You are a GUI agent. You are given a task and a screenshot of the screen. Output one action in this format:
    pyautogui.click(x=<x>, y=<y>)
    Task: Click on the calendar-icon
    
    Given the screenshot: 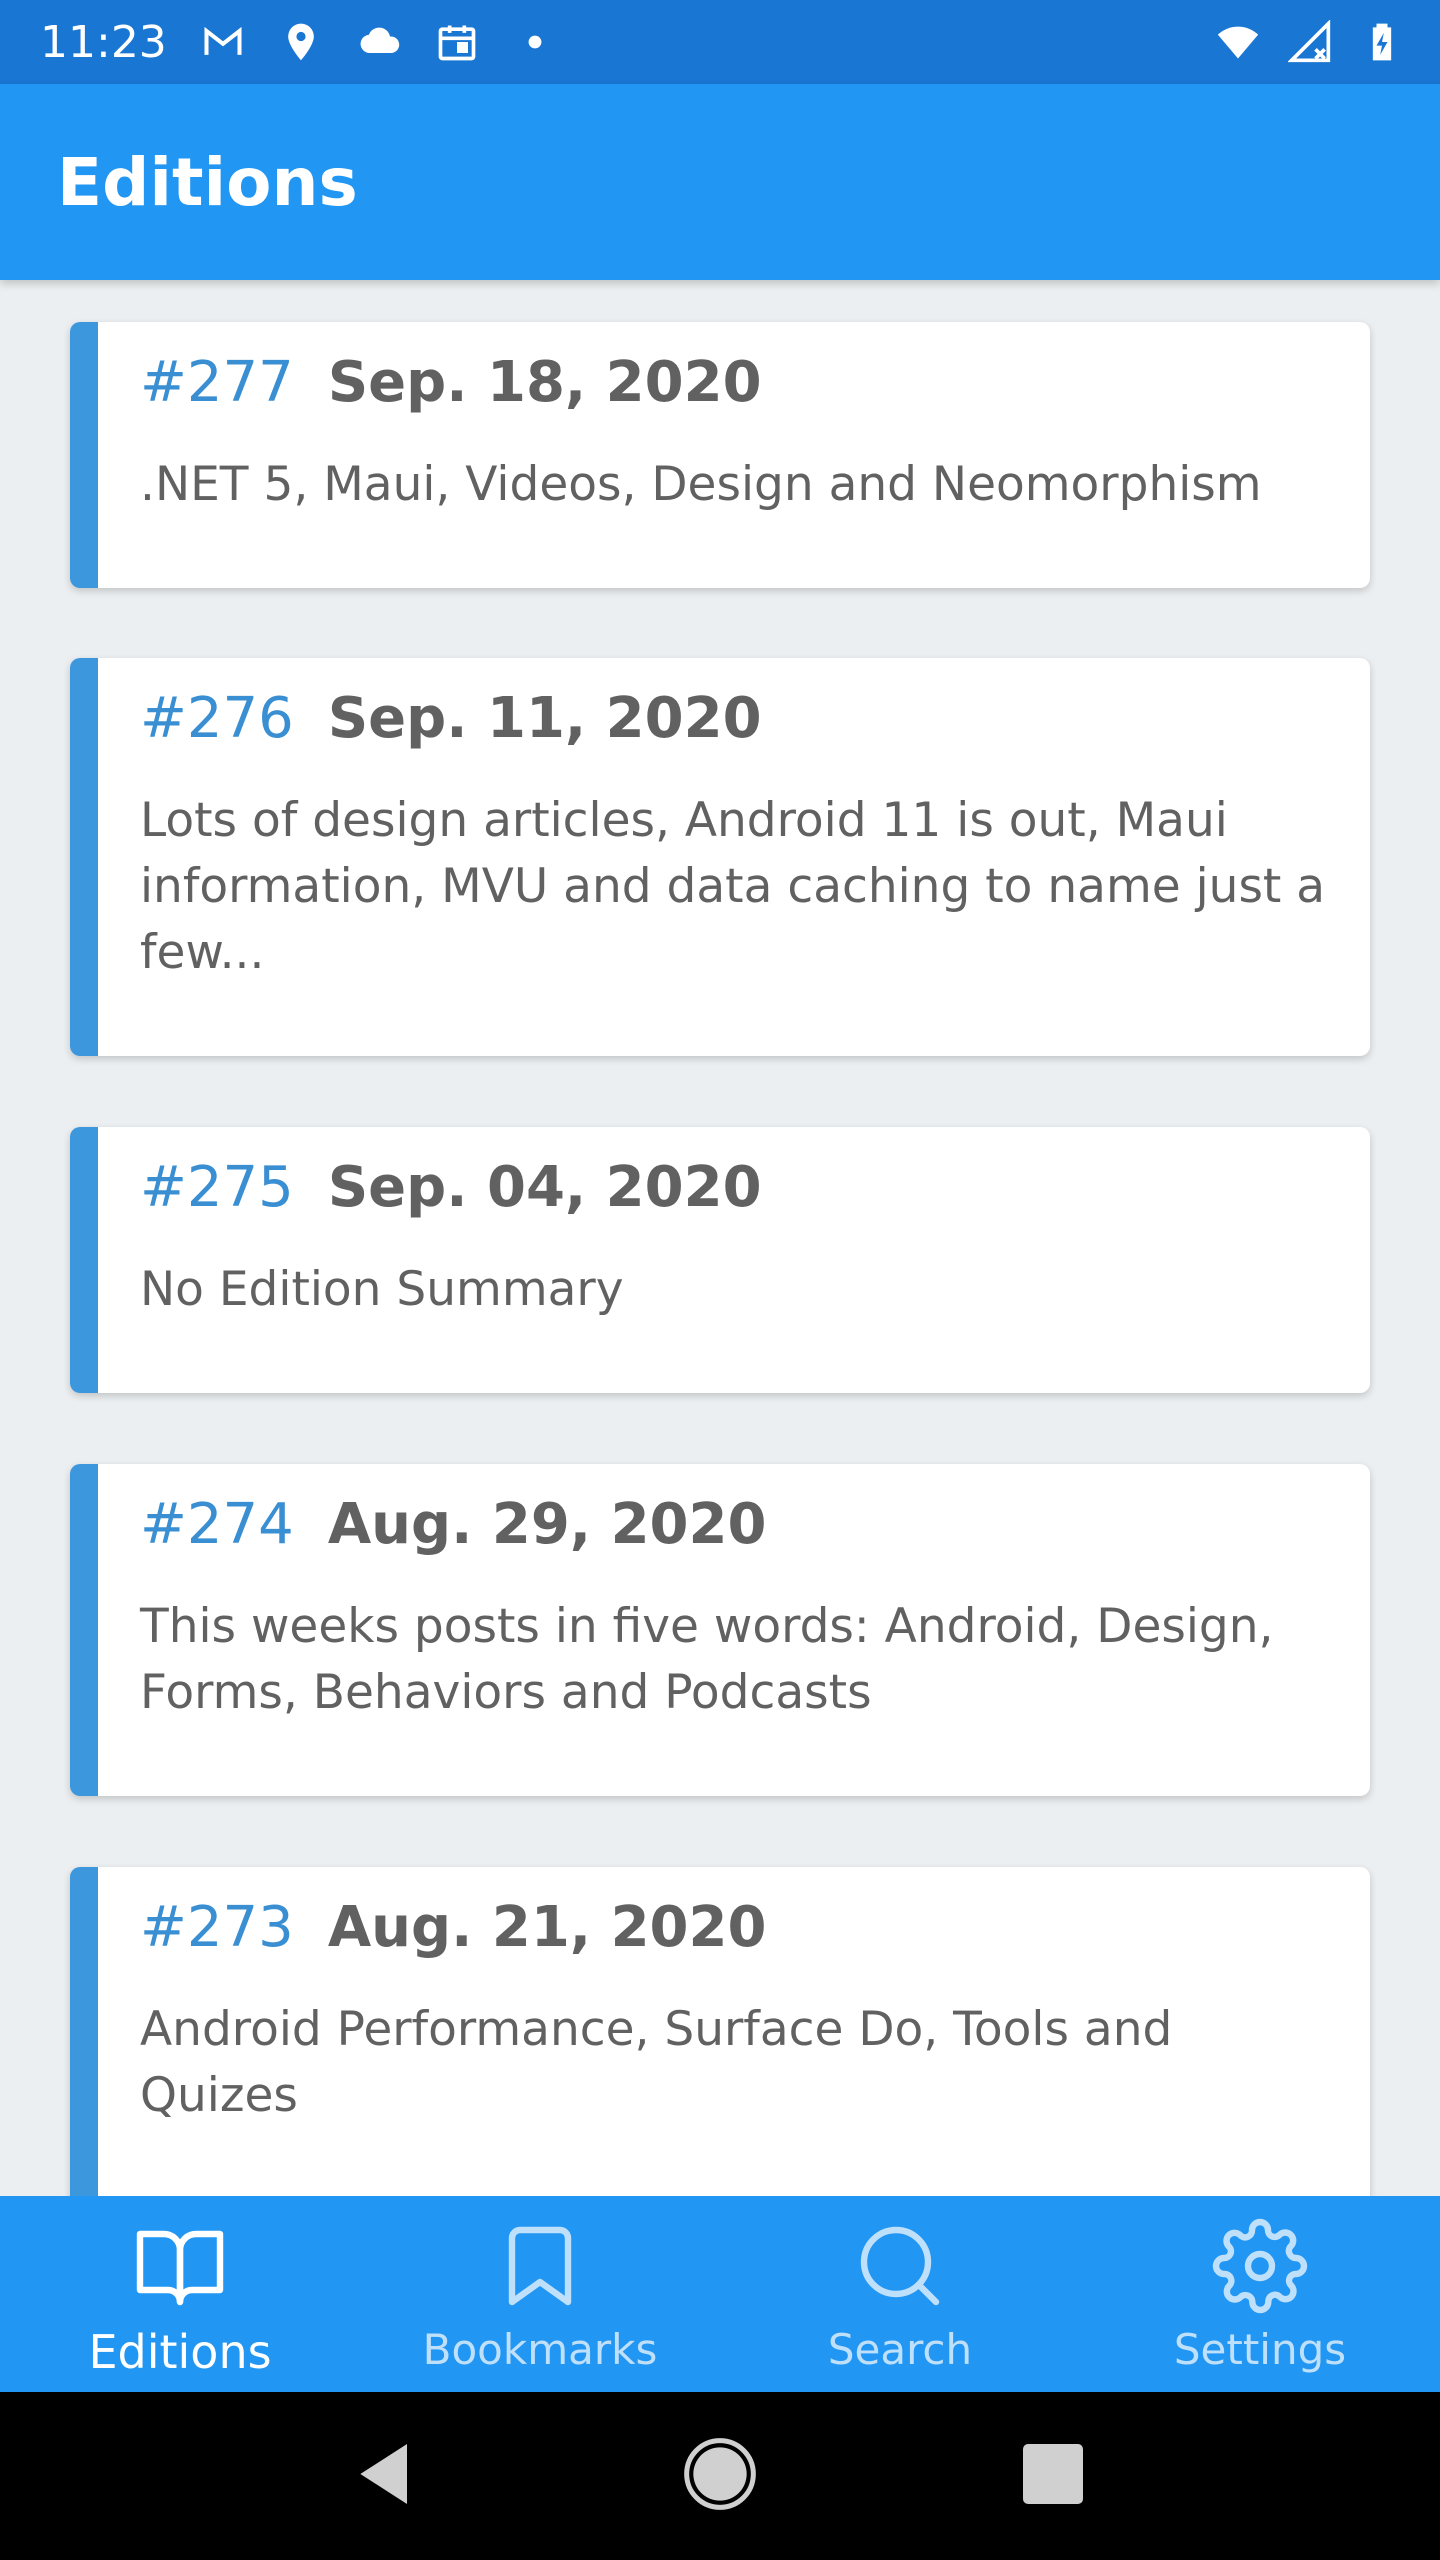 What is the action you would take?
    pyautogui.click(x=457, y=42)
    